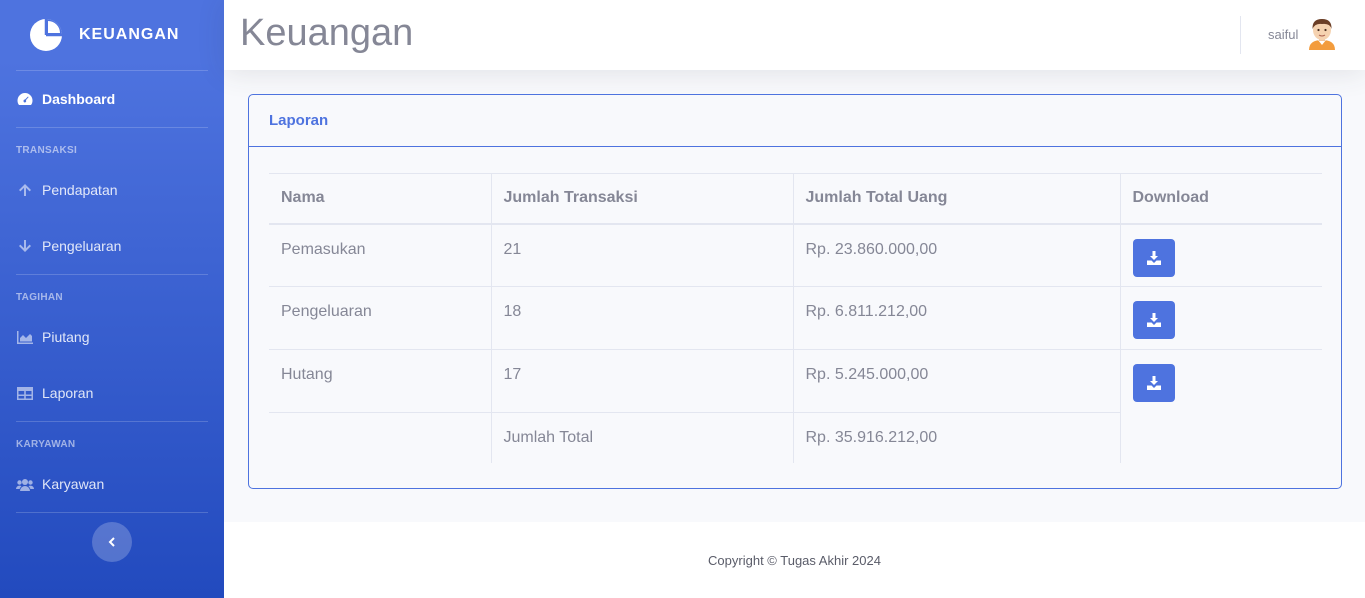  I want to click on footer: Copyright © Tugas Akhir 2024, so click(794, 560).